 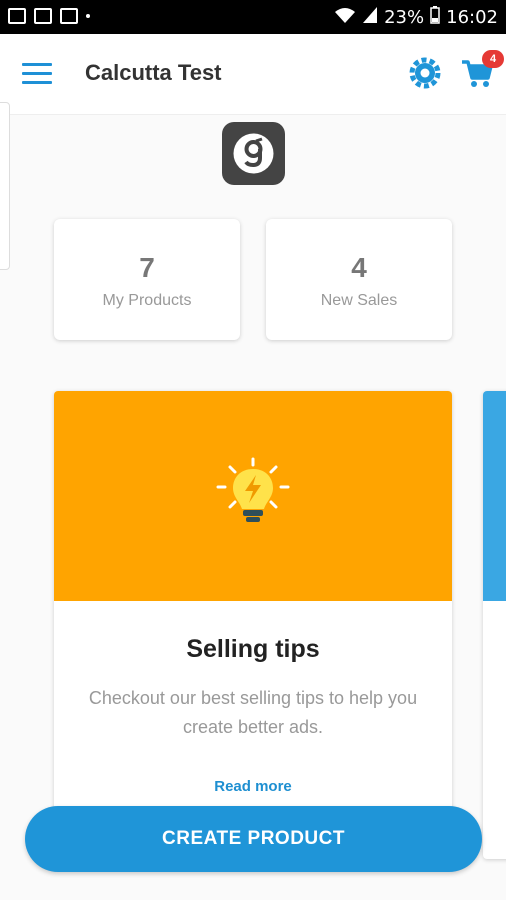 I want to click on signal-icon, so click(x=370, y=17).